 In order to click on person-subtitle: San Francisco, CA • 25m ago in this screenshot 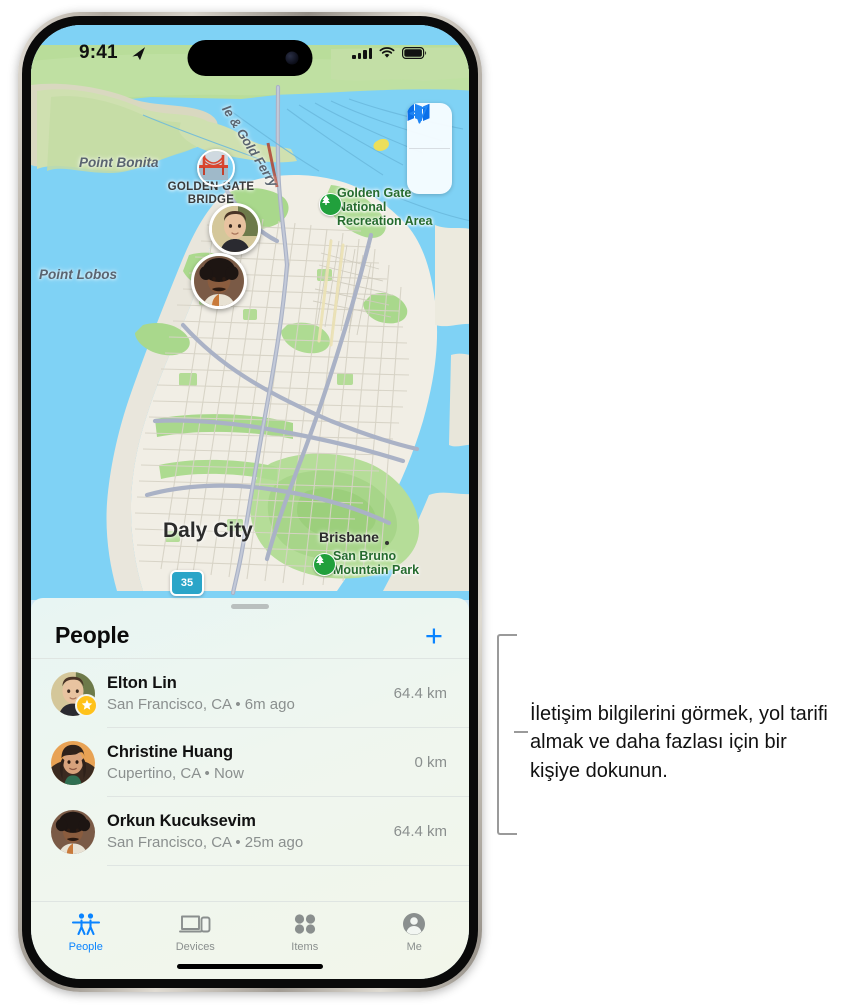, I will do `click(205, 842)`.